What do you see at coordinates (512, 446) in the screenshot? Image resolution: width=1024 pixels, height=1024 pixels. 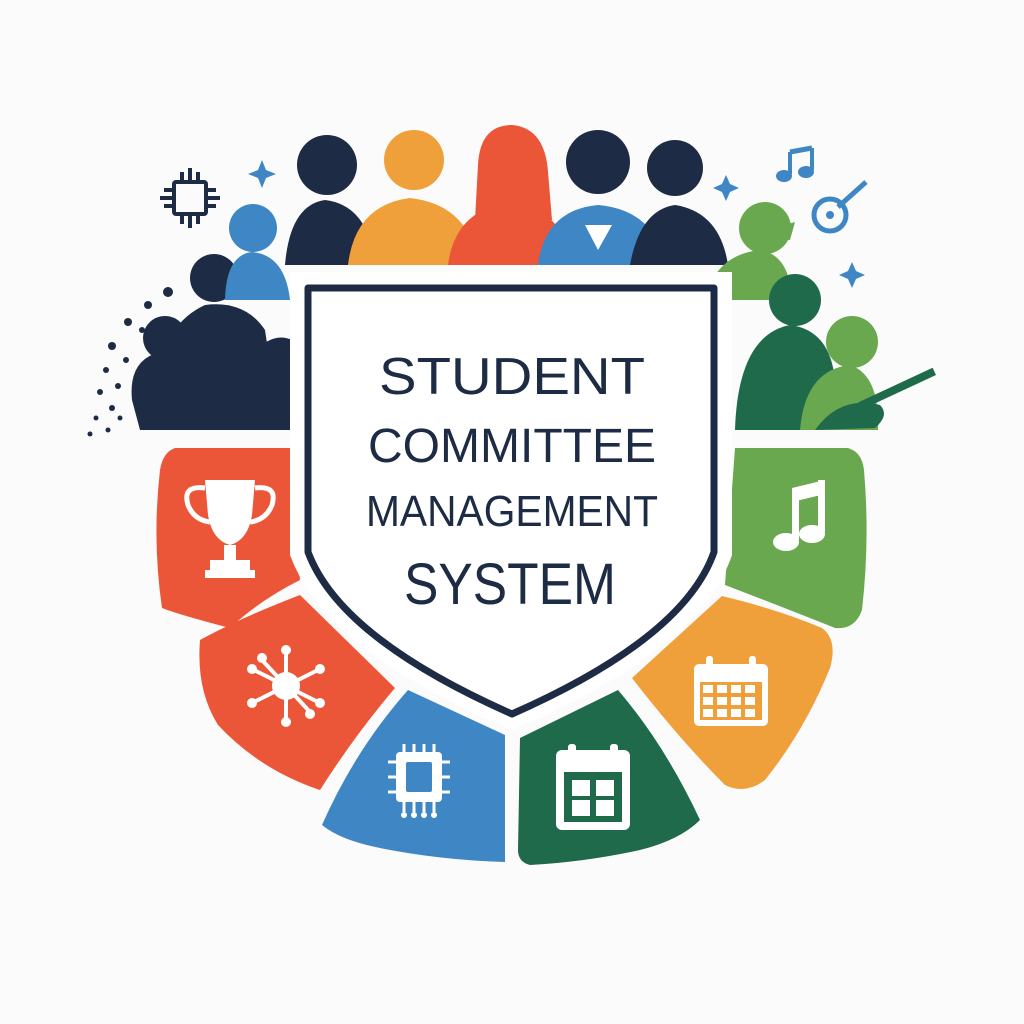 I see `title-line-2: COMMITTEE` at bounding box center [512, 446].